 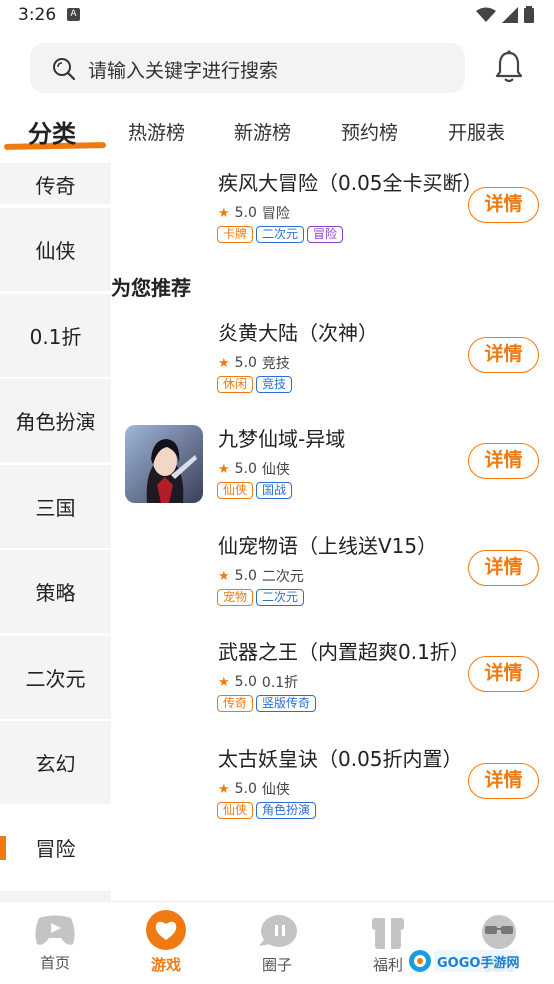 I want to click on game-tag: 竞技, so click(x=274, y=384).